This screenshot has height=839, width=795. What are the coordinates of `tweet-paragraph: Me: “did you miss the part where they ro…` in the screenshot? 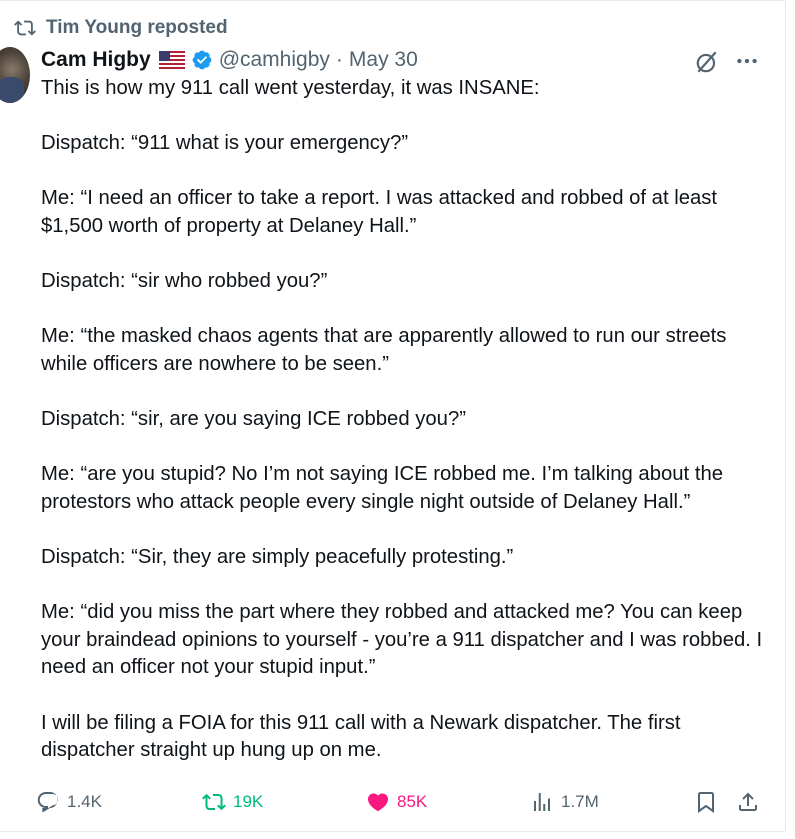 It's located at (402, 640).